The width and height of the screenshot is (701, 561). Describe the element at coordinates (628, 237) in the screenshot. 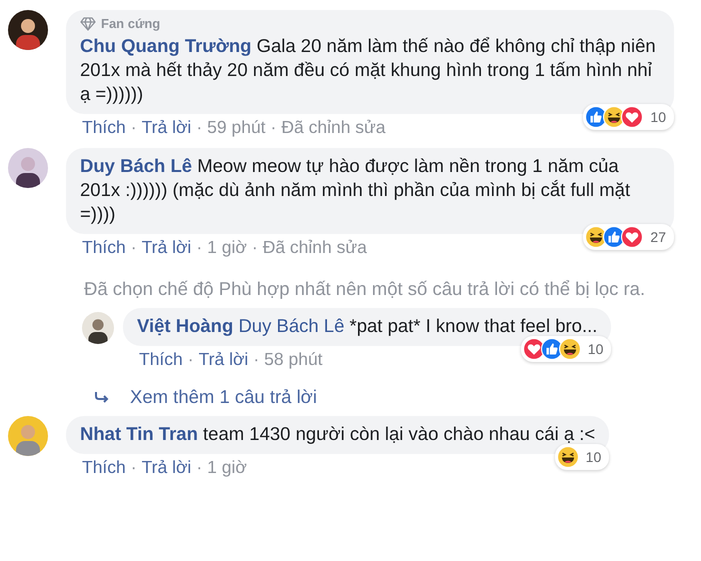

I see `reaction-count-badge: 27` at that location.